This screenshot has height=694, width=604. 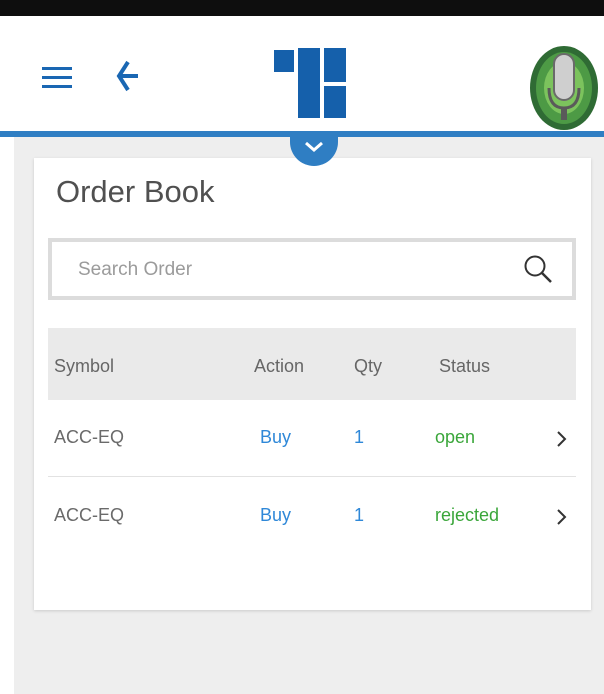 What do you see at coordinates (538, 269) in the screenshot?
I see `search-icon` at bounding box center [538, 269].